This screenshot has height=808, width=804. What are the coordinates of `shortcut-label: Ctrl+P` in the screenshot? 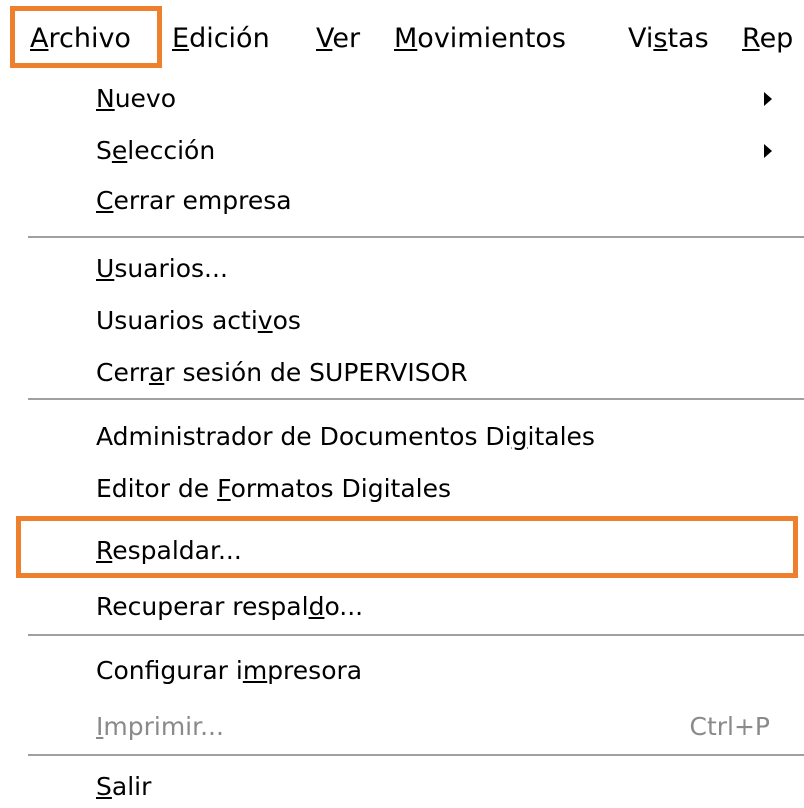 It's located at (729, 726).